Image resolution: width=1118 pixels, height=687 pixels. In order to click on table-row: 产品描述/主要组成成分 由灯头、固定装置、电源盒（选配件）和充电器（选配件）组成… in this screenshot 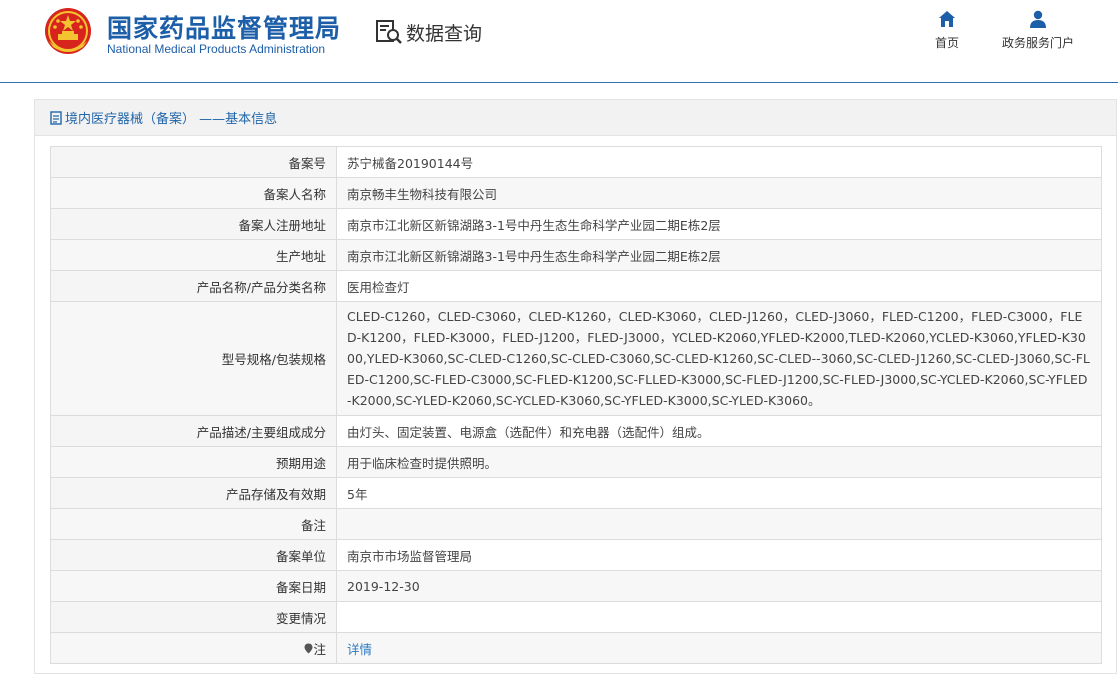, I will do `click(576, 431)`.